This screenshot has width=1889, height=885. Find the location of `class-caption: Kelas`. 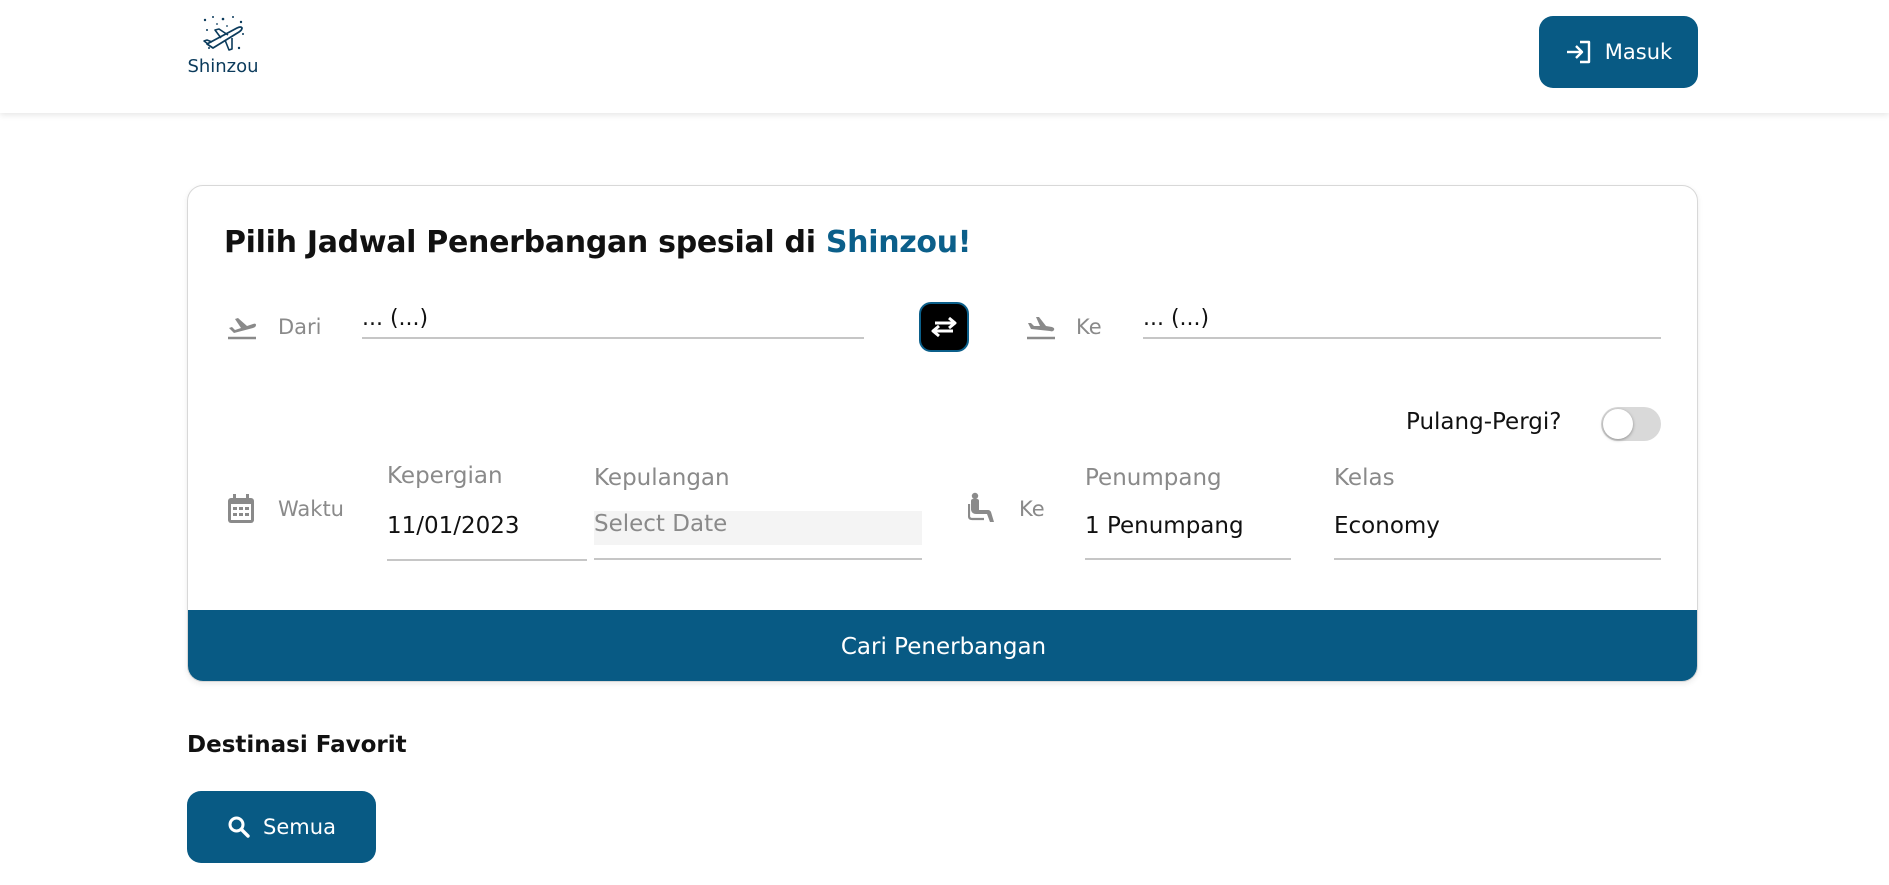

class-caption: Kelas is located at coordinates (1364, 478).